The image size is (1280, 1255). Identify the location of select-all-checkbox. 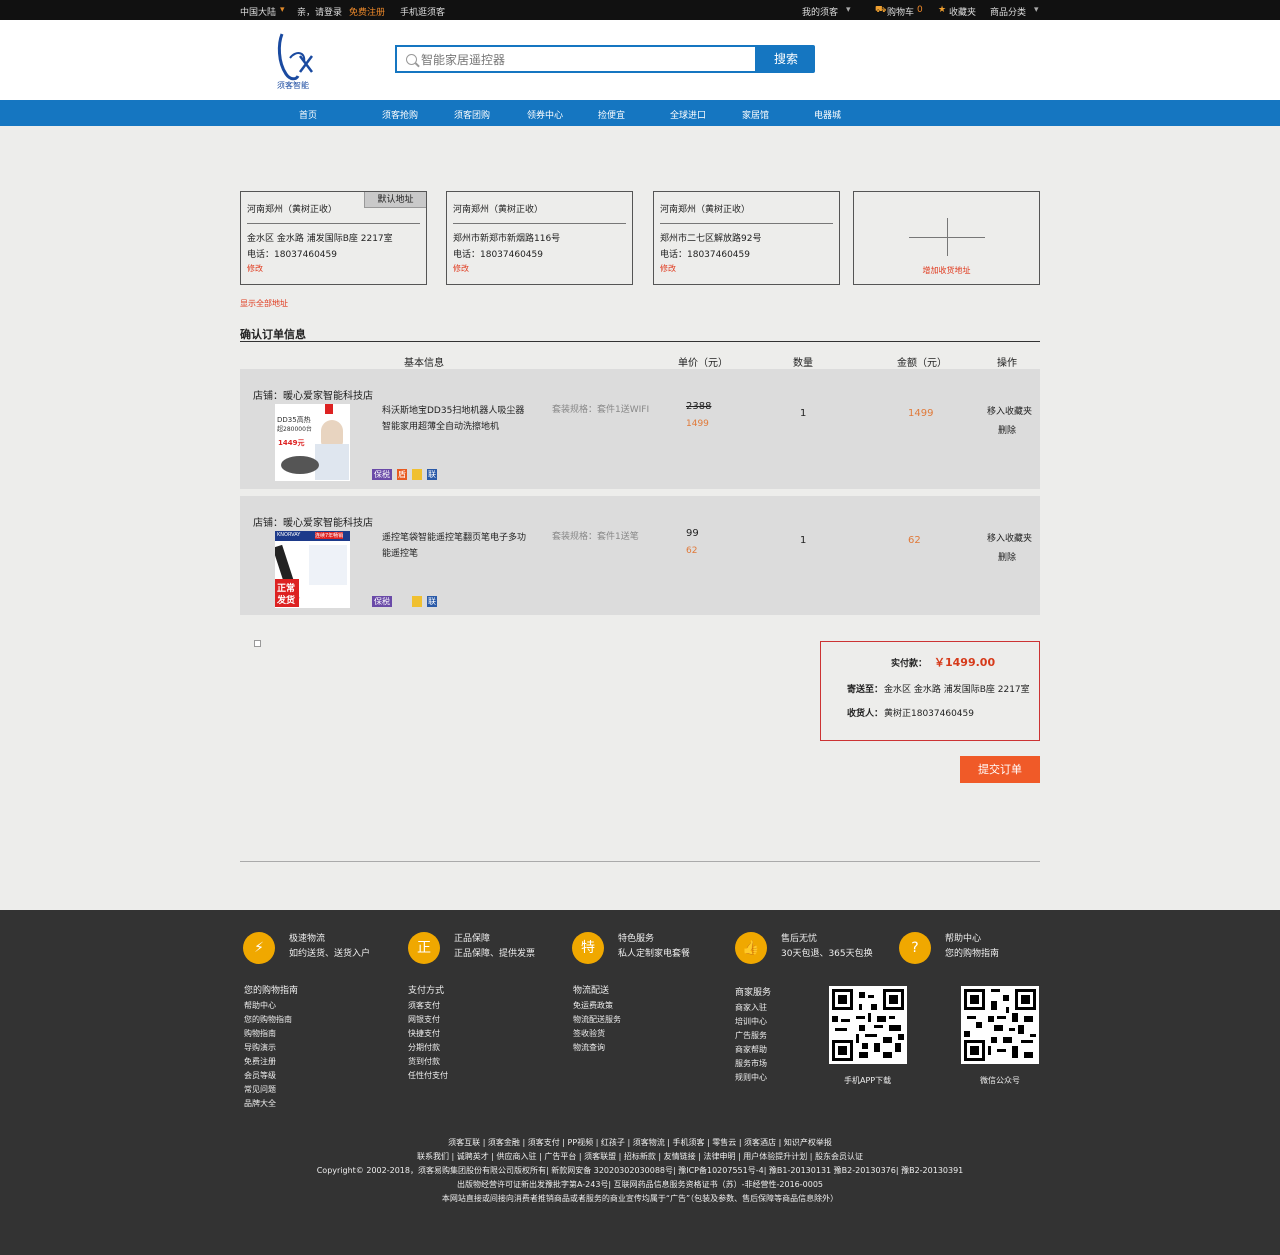
(257, 643).